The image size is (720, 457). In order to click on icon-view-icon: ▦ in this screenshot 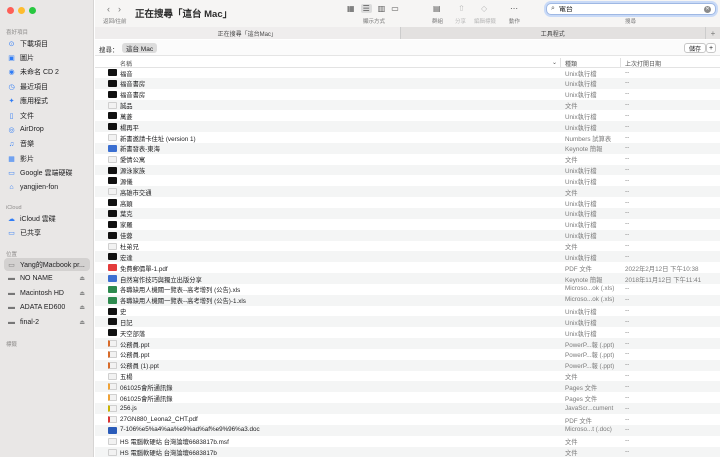, I will do `click(351, 8)`.